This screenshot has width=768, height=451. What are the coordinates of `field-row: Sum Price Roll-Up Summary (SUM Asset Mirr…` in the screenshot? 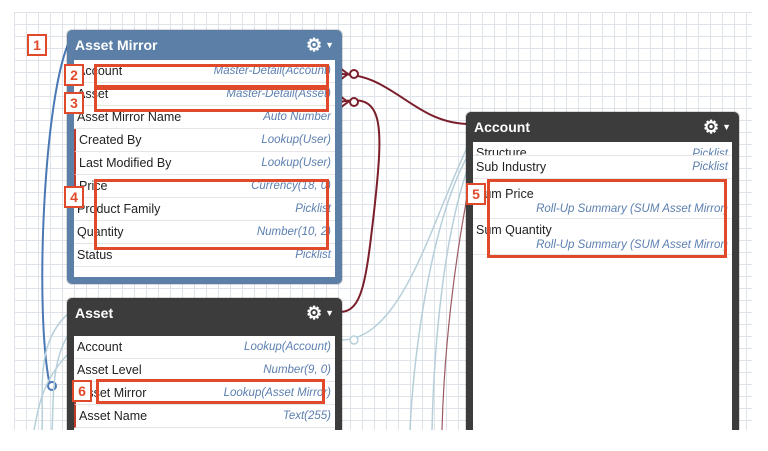 It's located at (602, 201).